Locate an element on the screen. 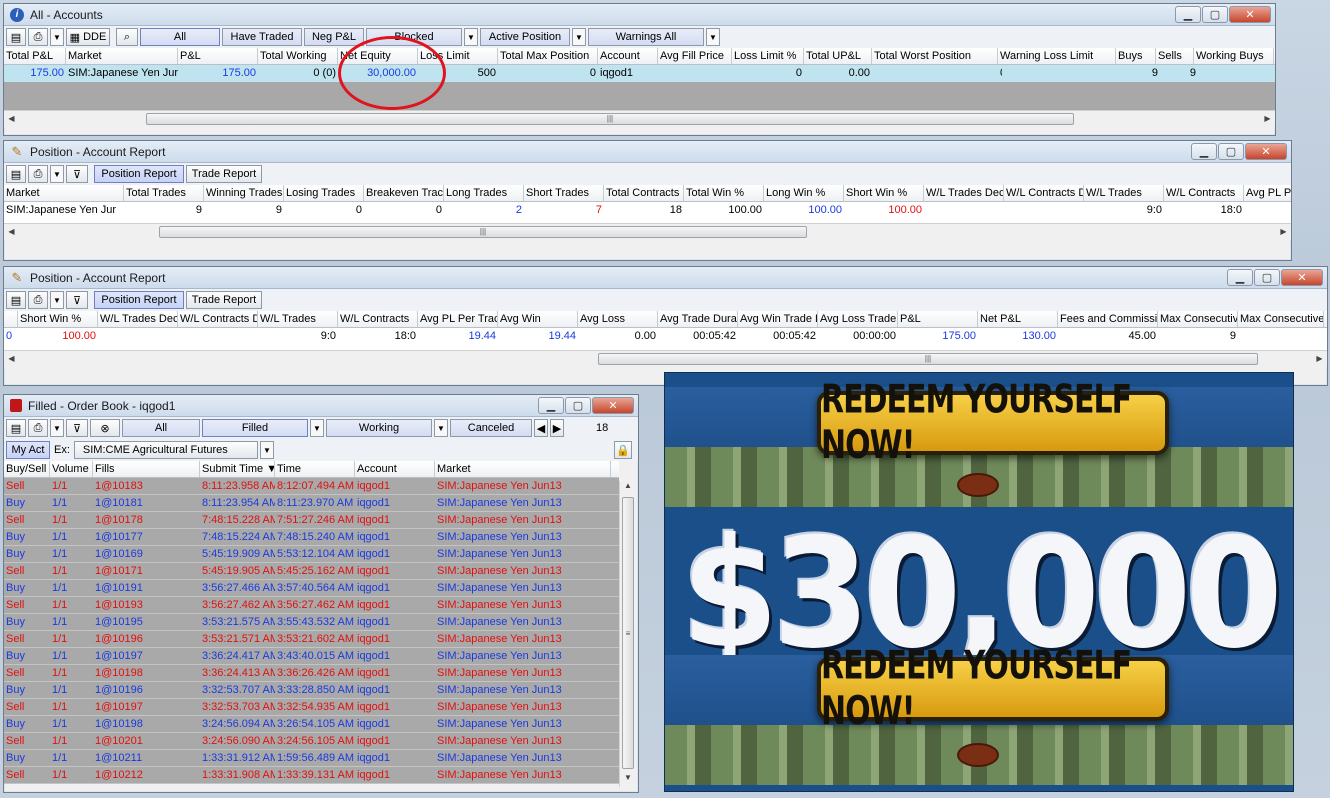 Image resolution: width=1330 pixels, height=798 pixels. col-breakeven-trades: Breakeven Trac is located at coordinates (404, 193).